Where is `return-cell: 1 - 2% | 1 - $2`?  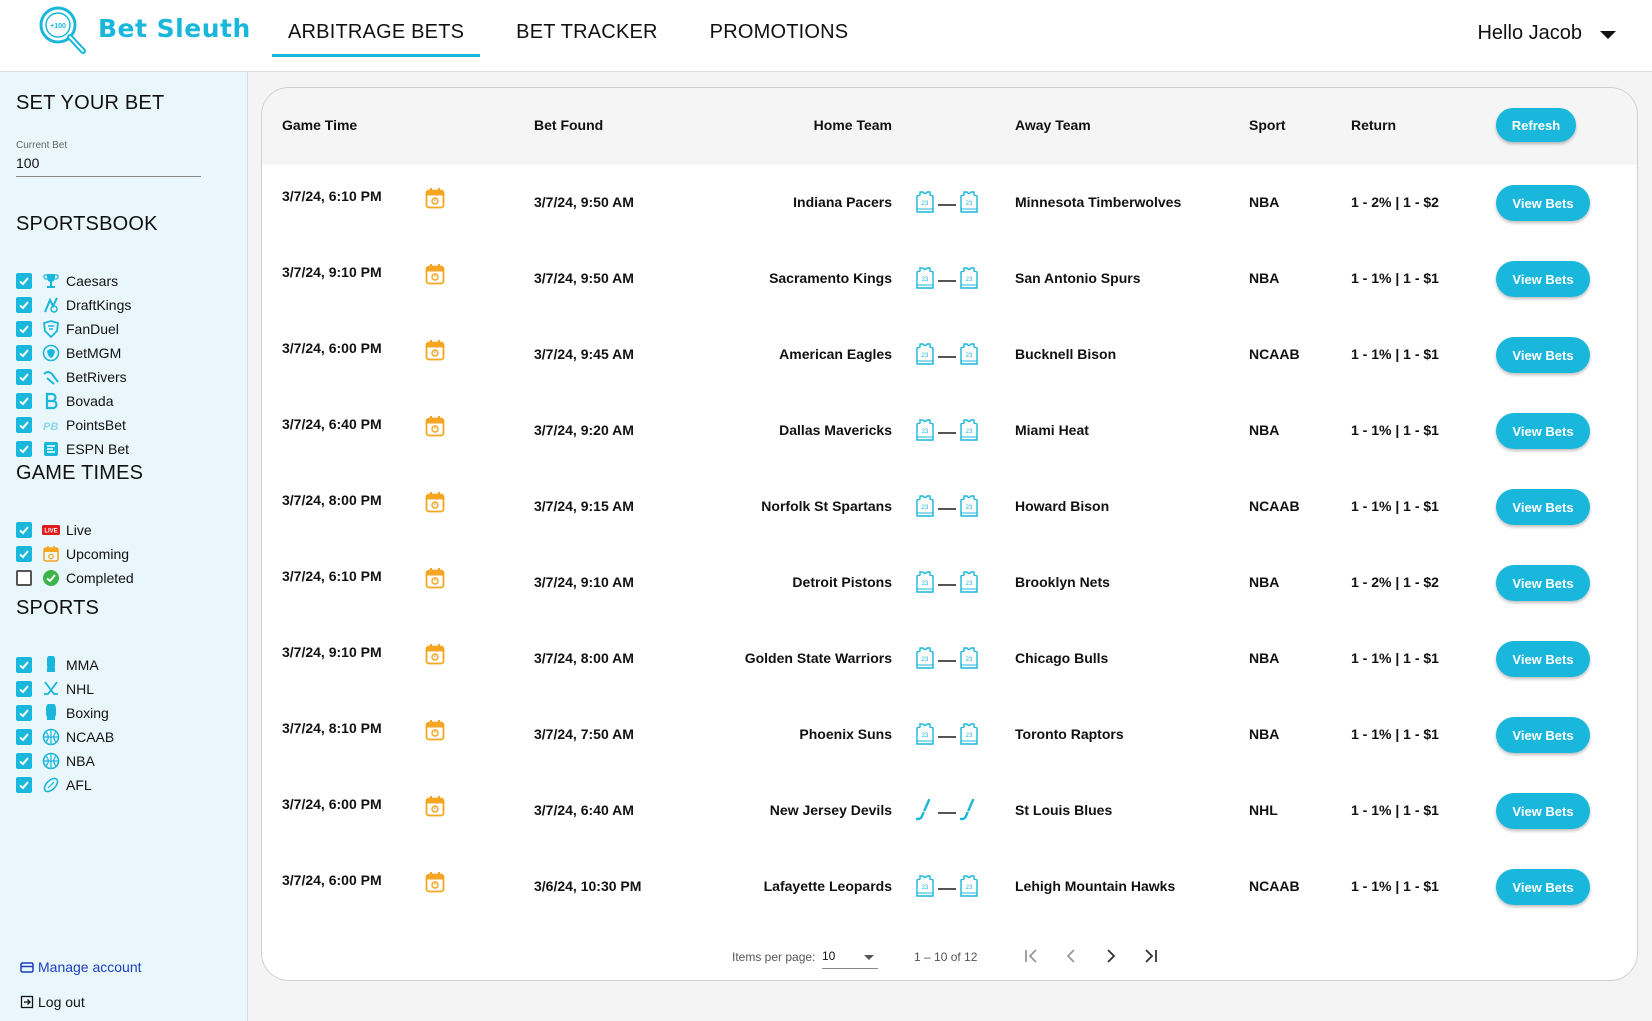
return-cell: 1 - 2% | 1 - $2 is located at coordinates (1395, 202).